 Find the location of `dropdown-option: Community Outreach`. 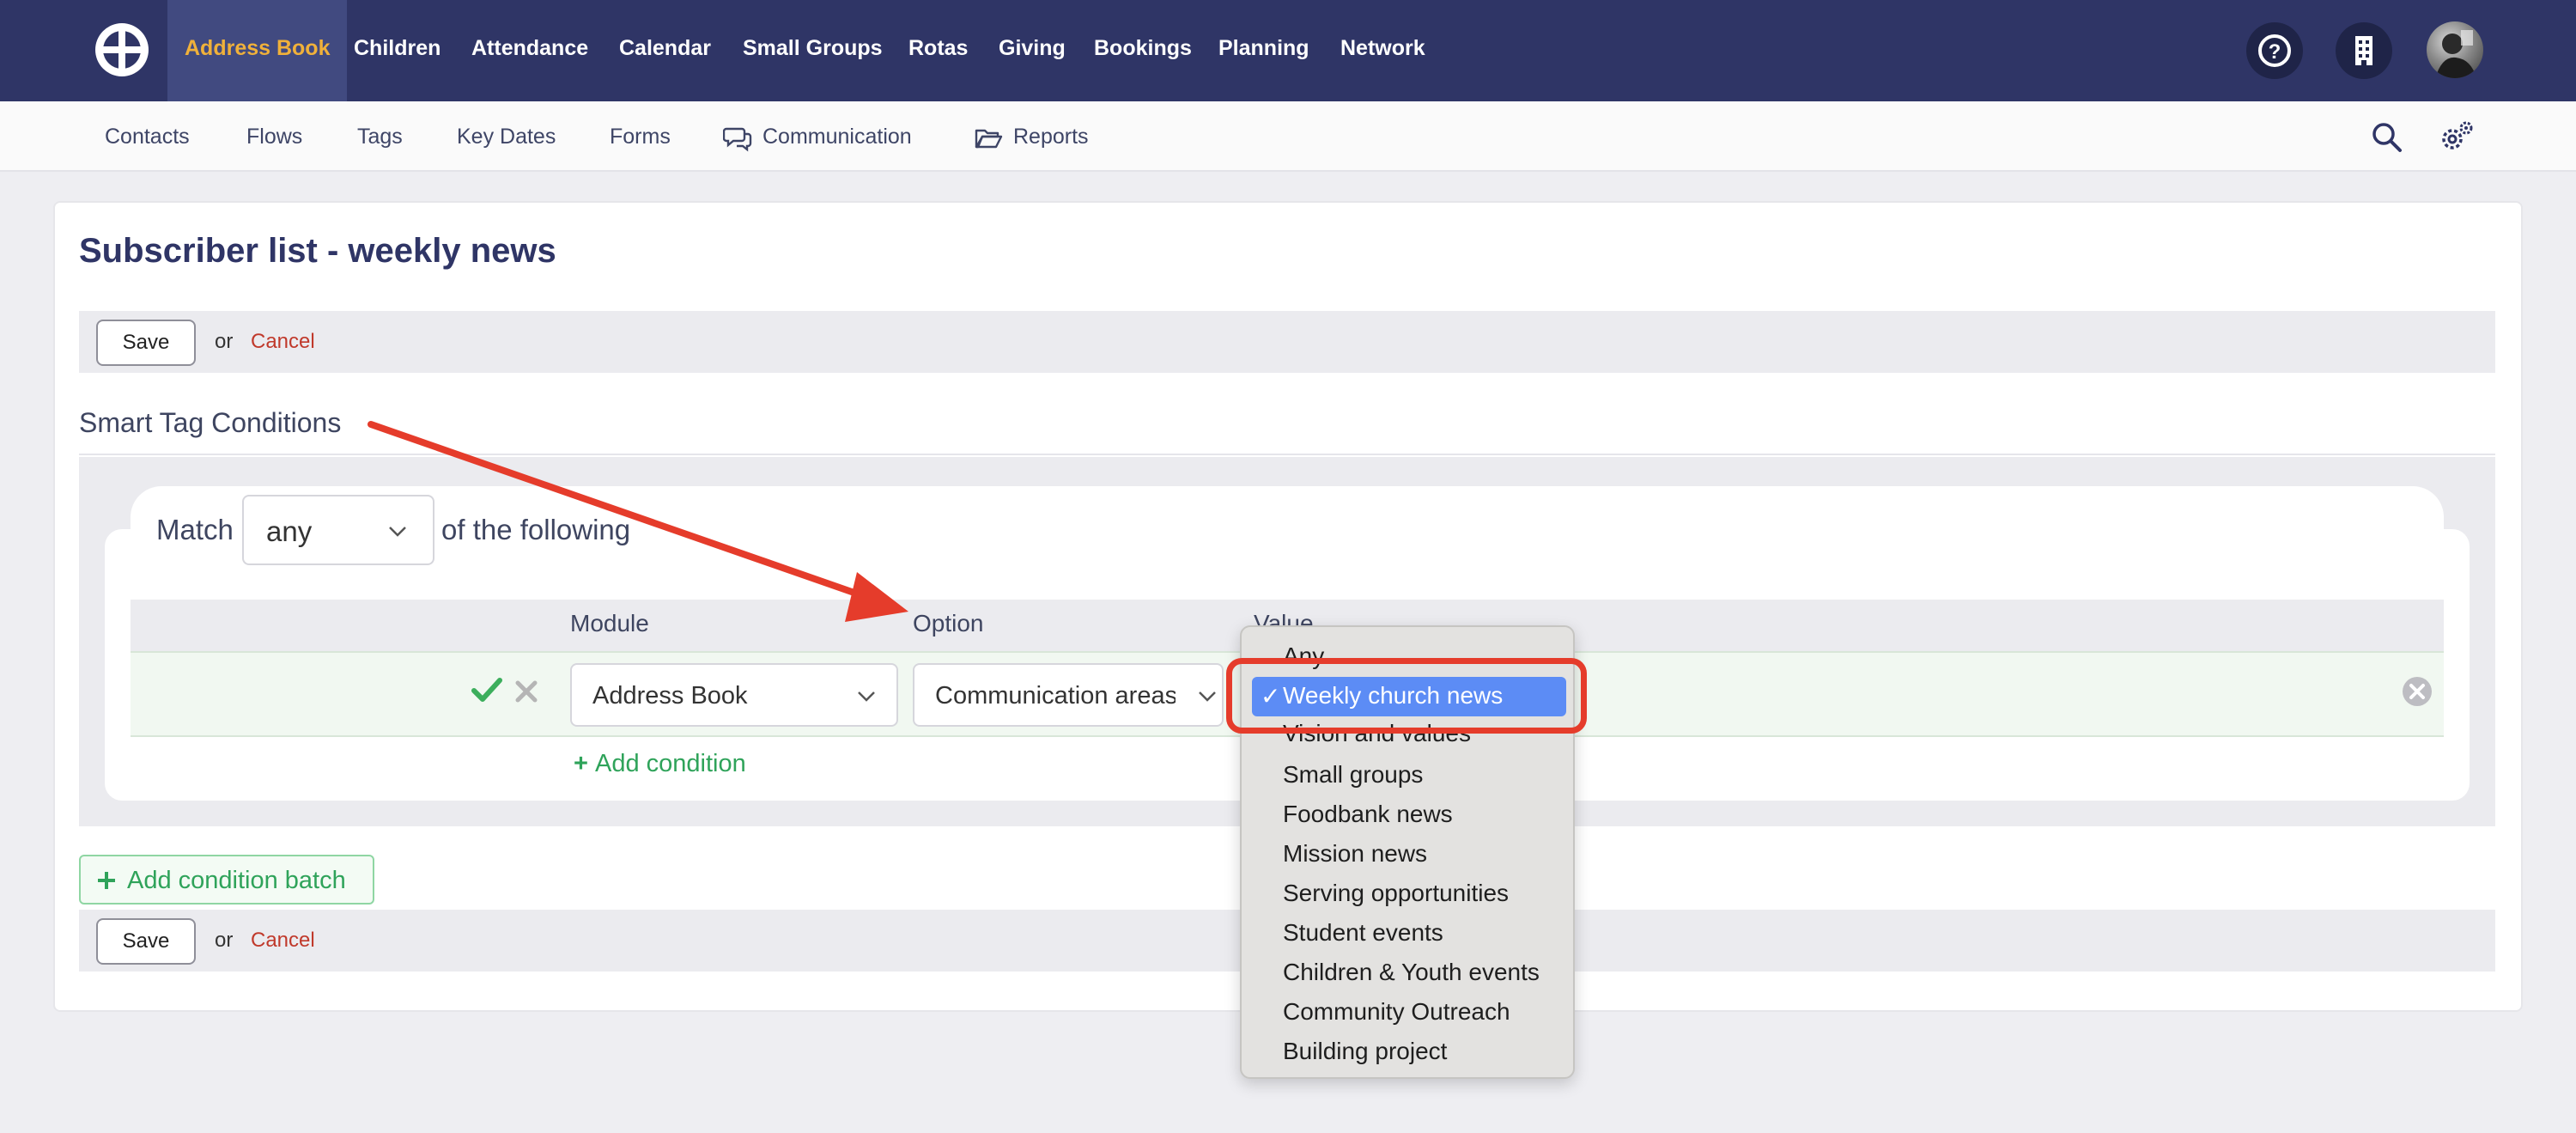

dropdown-option: Community Outreach is located at coordinates (1396, 1012).